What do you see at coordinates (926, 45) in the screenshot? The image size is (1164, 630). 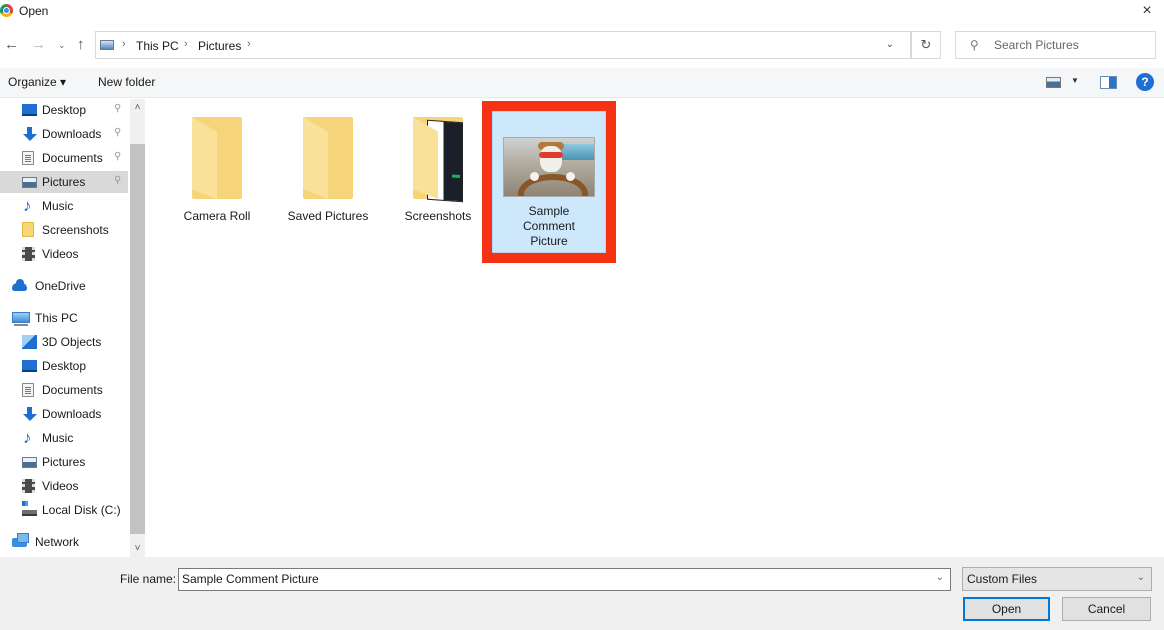 I see `refresh-button: ↻` at bounding box center [926, 45].